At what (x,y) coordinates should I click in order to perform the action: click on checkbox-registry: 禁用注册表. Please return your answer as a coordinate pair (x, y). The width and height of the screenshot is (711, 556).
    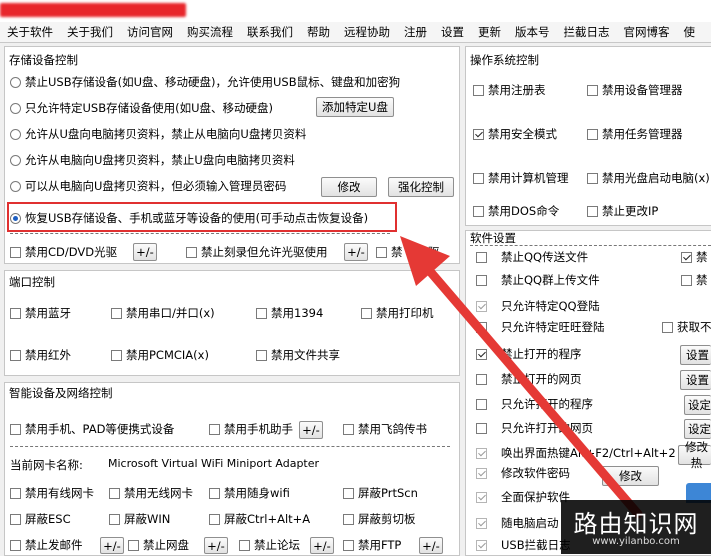
    Looking at the image, I should click on (509, 90).